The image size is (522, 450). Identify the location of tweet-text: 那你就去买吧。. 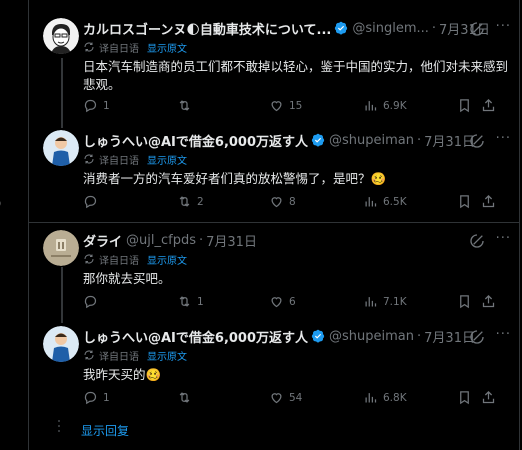
(127, 278).